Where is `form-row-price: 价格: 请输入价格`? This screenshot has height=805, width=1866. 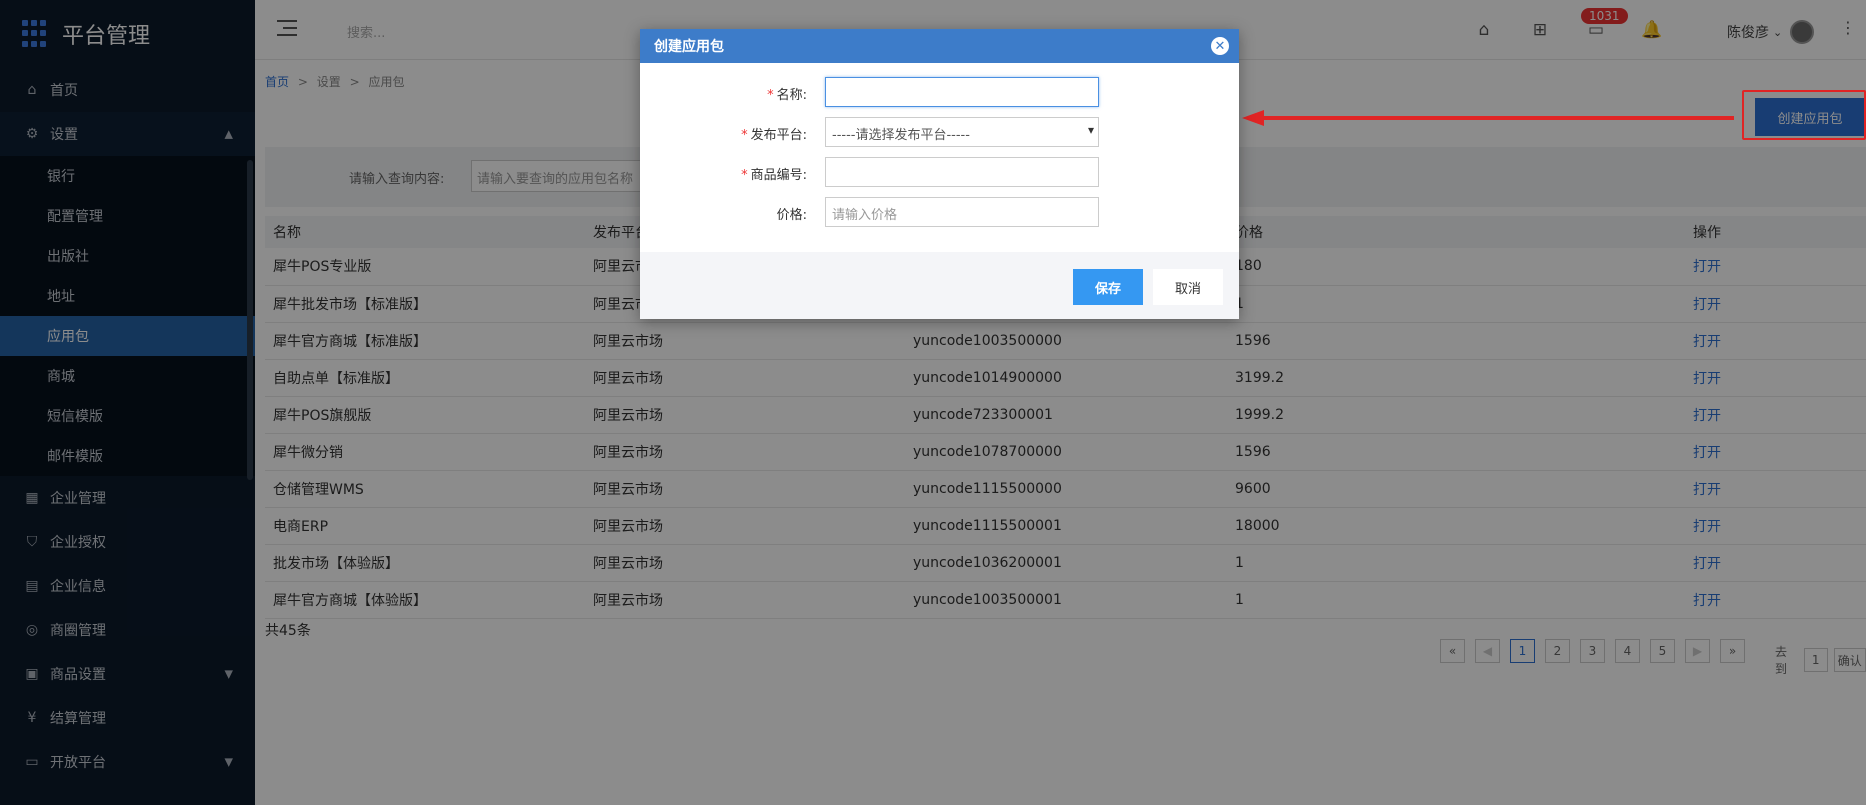
form-row-price: 价格: 请输入价格 is located at coordinates (939, 213).